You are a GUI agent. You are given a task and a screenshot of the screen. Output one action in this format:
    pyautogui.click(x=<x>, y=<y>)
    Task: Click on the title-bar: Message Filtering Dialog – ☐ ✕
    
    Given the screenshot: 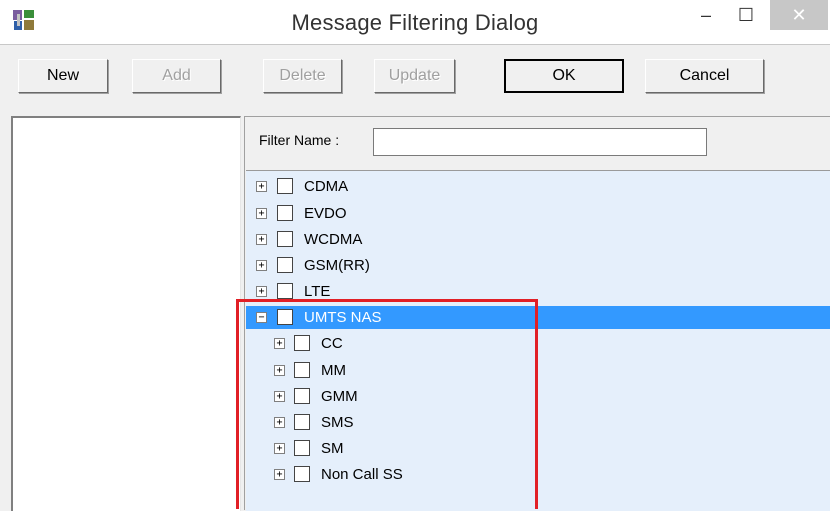 What is the action you would take?
    pyautogui.click(x=415, y=22)
    